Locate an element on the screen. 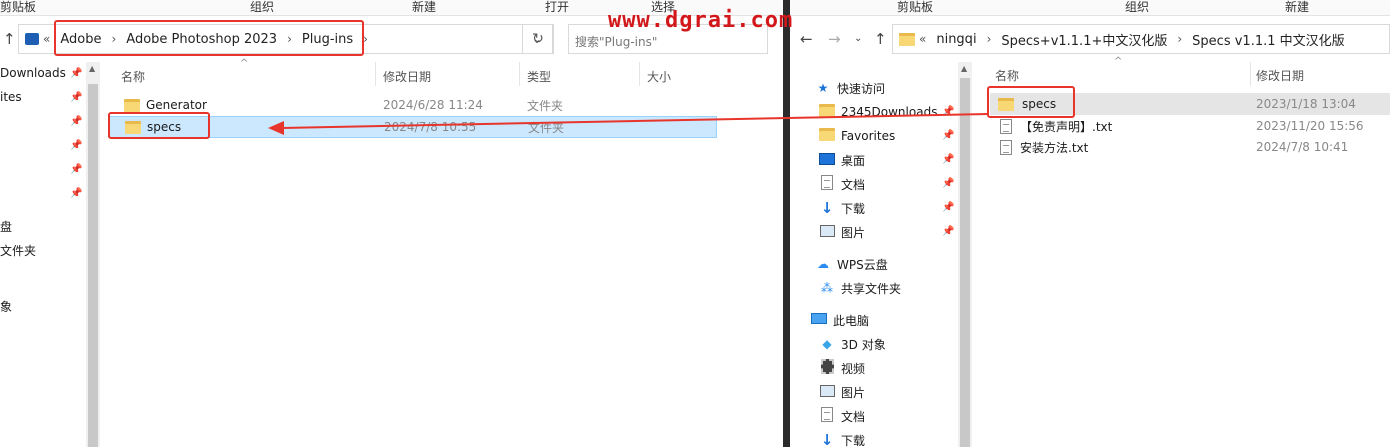  ribbon-open: 打开 is located at coordinates (557, 7).